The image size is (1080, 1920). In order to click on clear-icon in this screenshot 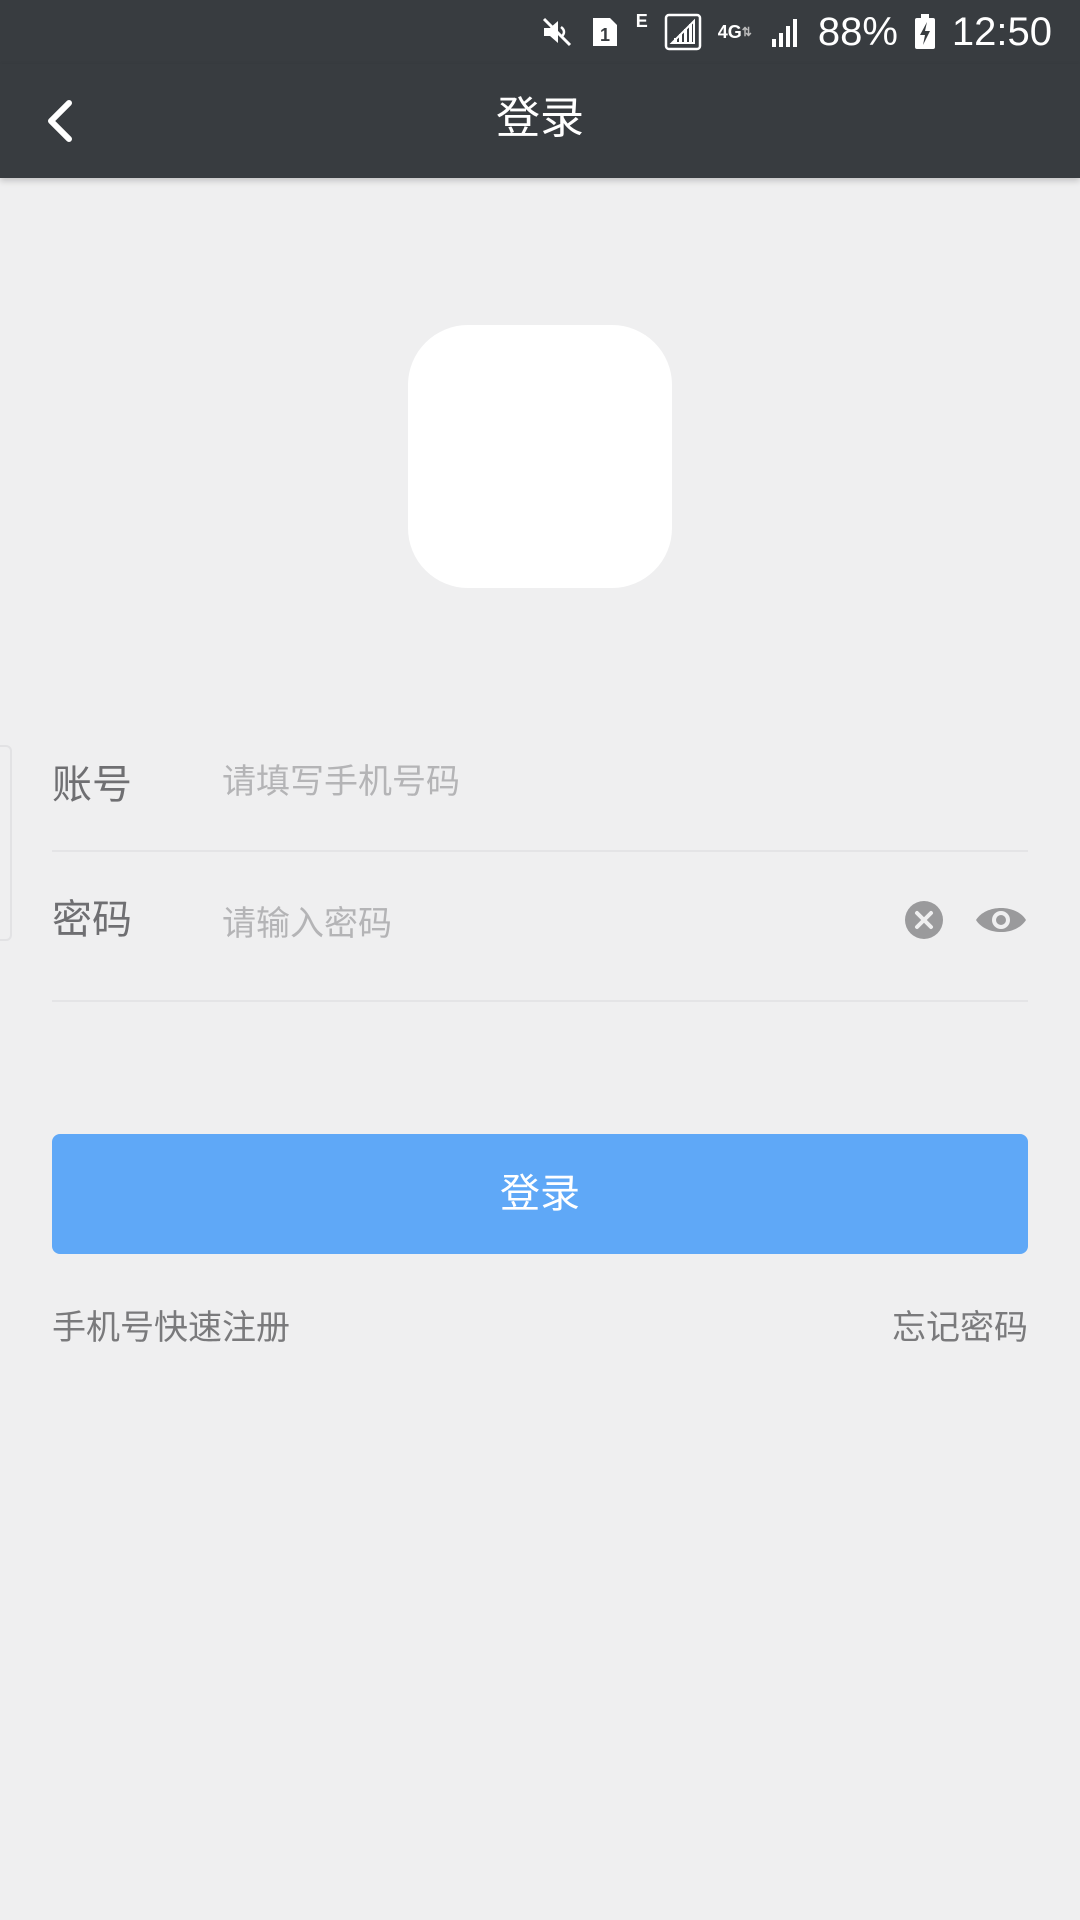, I will do `click(924, 920)`.